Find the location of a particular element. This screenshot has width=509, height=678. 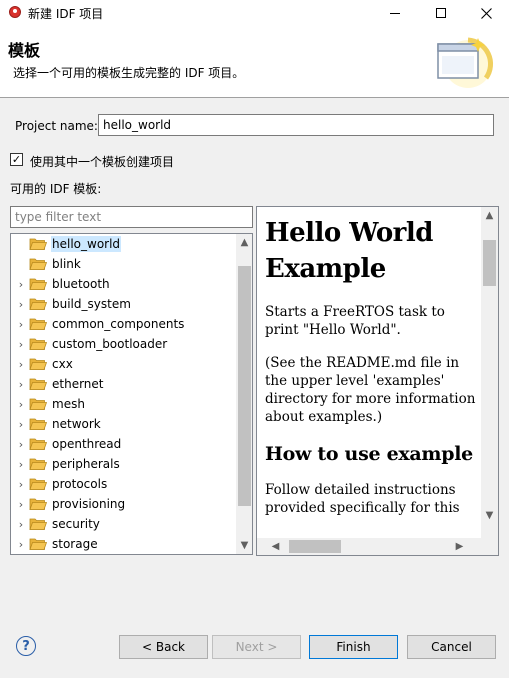

tree-item: › protocols is located at coordinates (124, 484).